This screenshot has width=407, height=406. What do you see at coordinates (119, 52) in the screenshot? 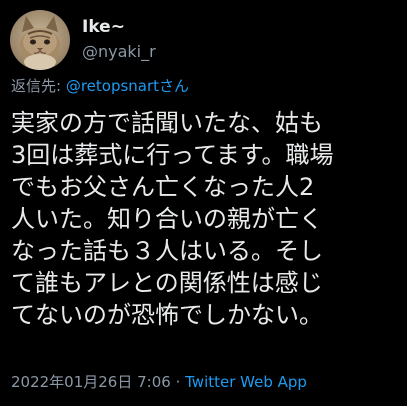
I see `user-handle: @nyaki_r` at bounding box center [119, 52].